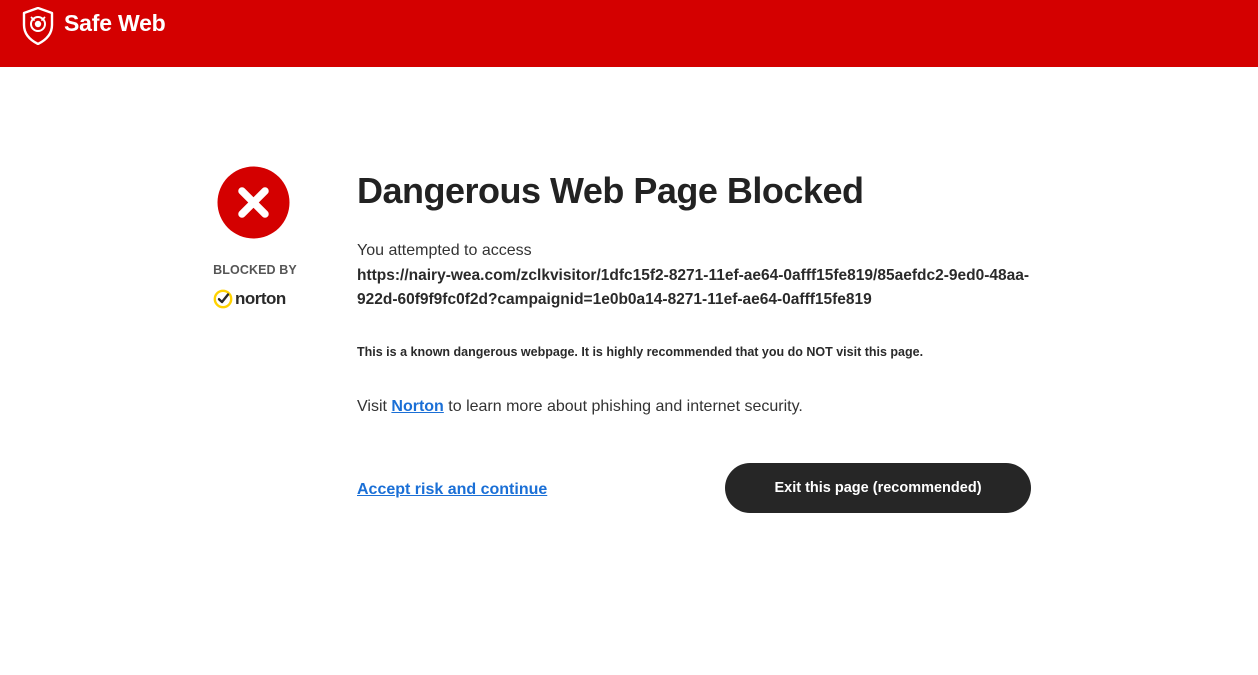  I want to click on norton-wordmark: norton, so click(260, 298).